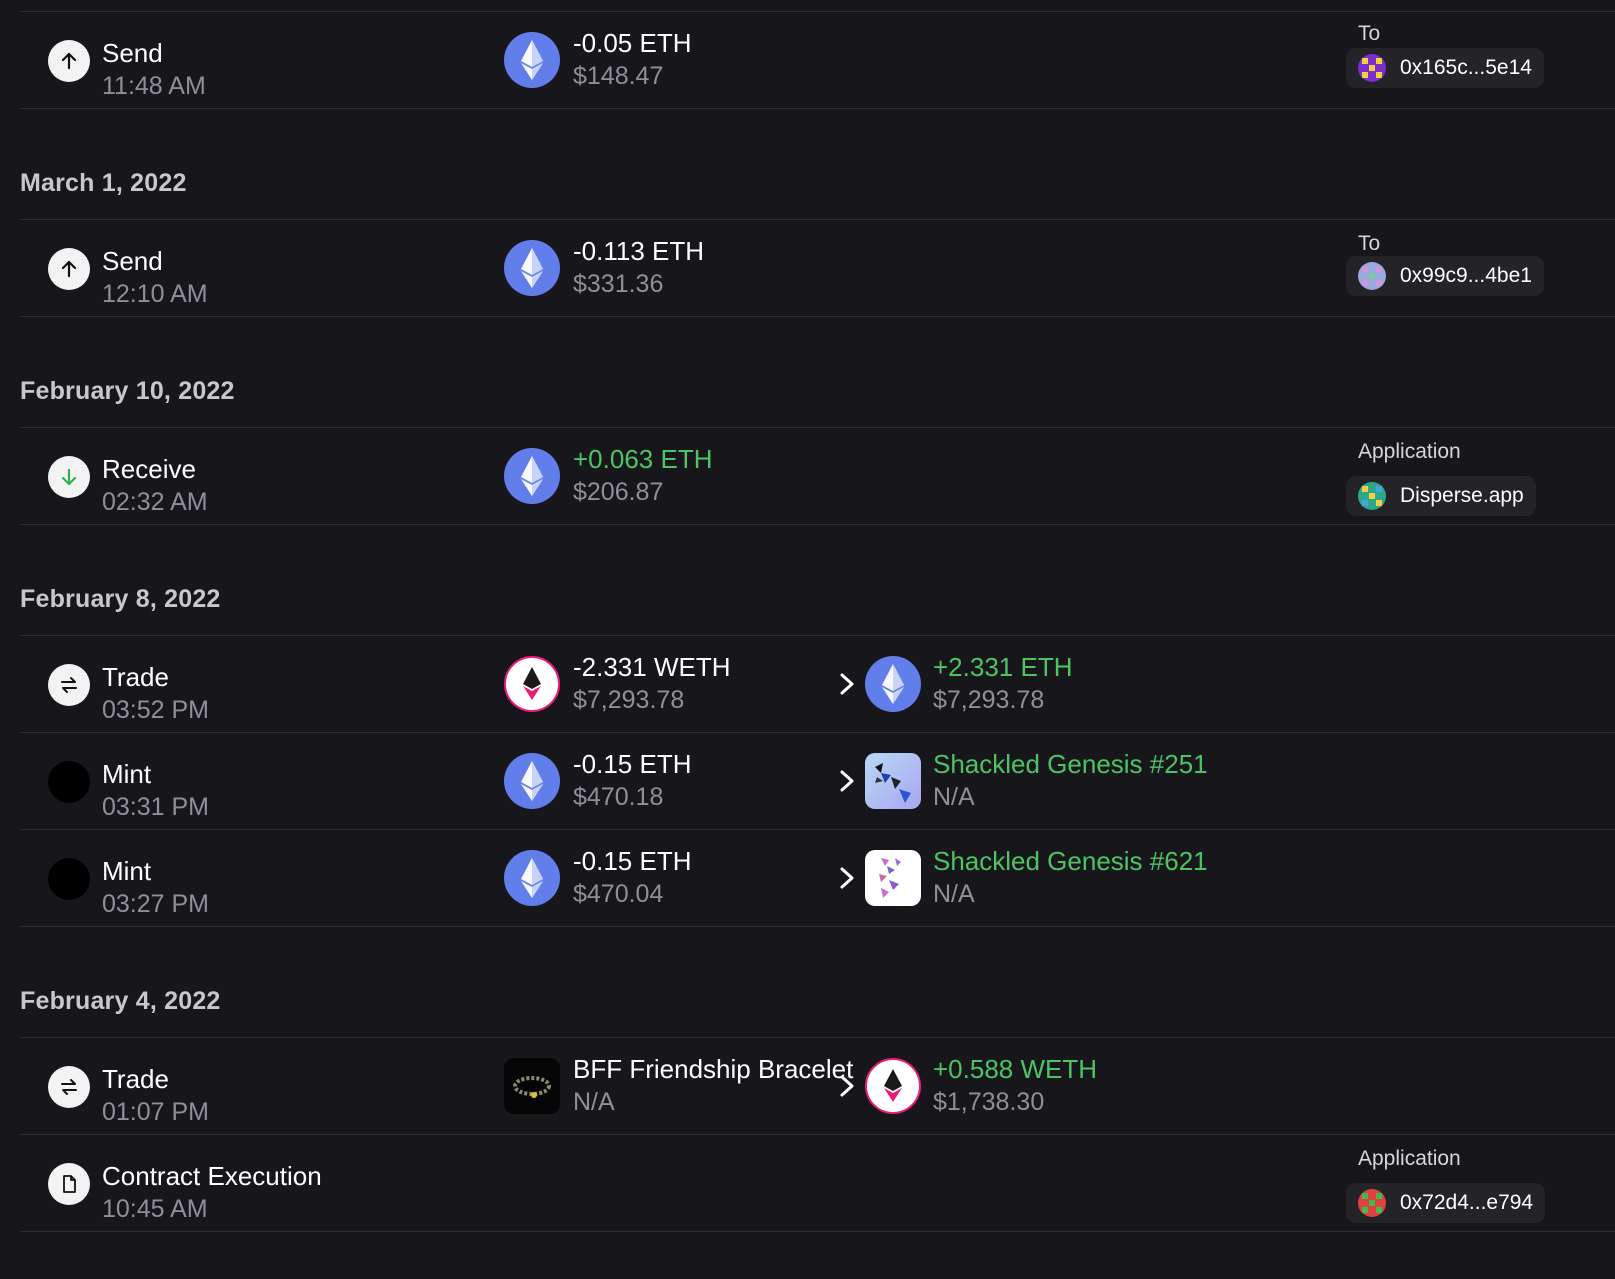 This screenshot has width=1615, height=1279. Describe the element at coordinates (156, 807) in the screenshot. I see `transaction-time: 03:31 PM` at that location.